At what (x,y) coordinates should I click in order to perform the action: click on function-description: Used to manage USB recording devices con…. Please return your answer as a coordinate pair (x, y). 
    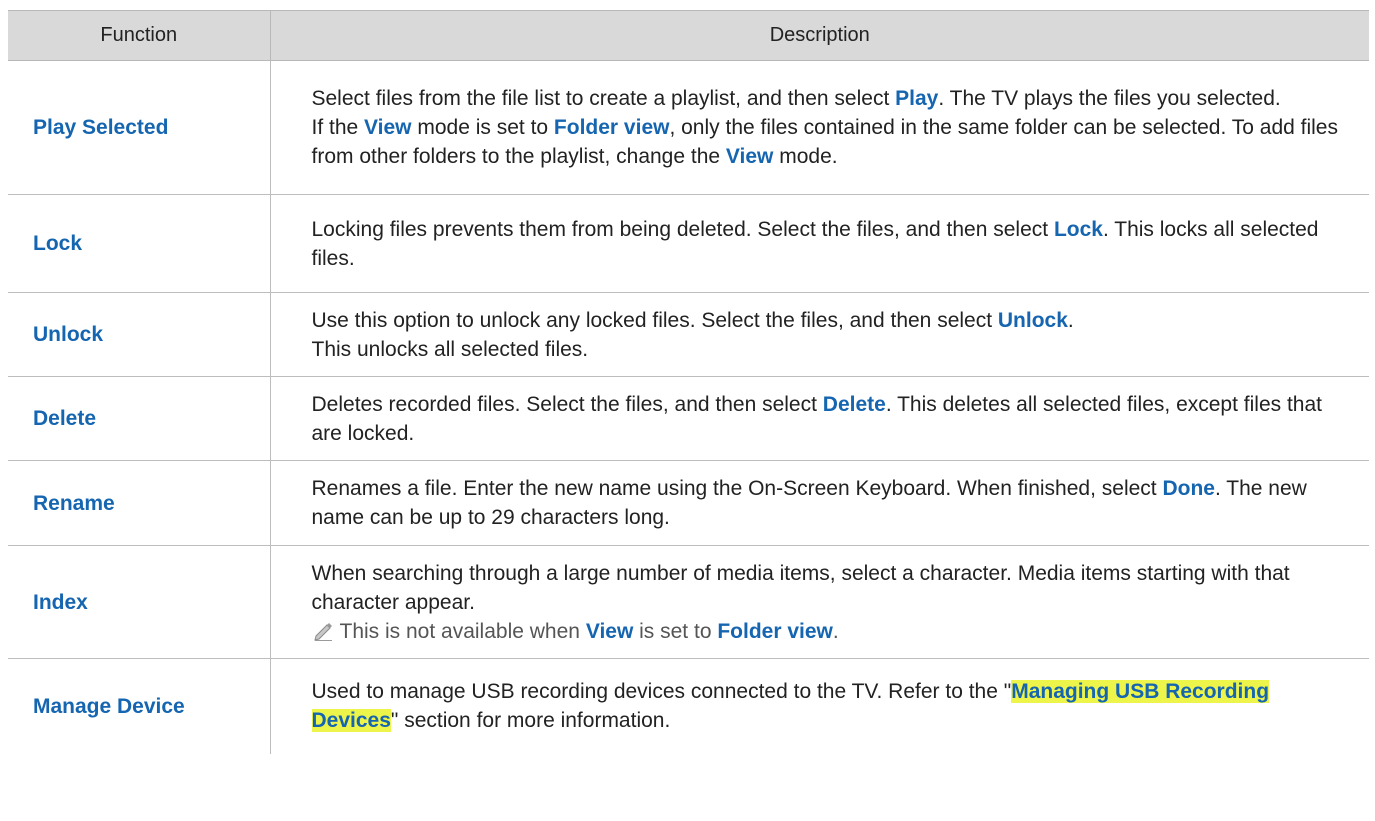
    Looking at the image, I should click on (819, 706).